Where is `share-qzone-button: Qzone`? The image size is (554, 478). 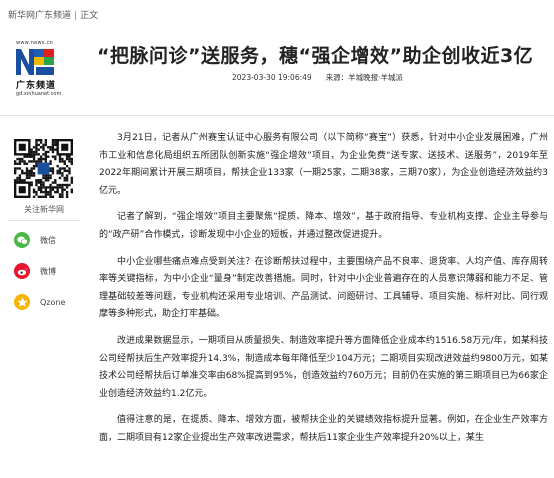 share-qzone-button: Qzone is located at coordinates (39, 302).